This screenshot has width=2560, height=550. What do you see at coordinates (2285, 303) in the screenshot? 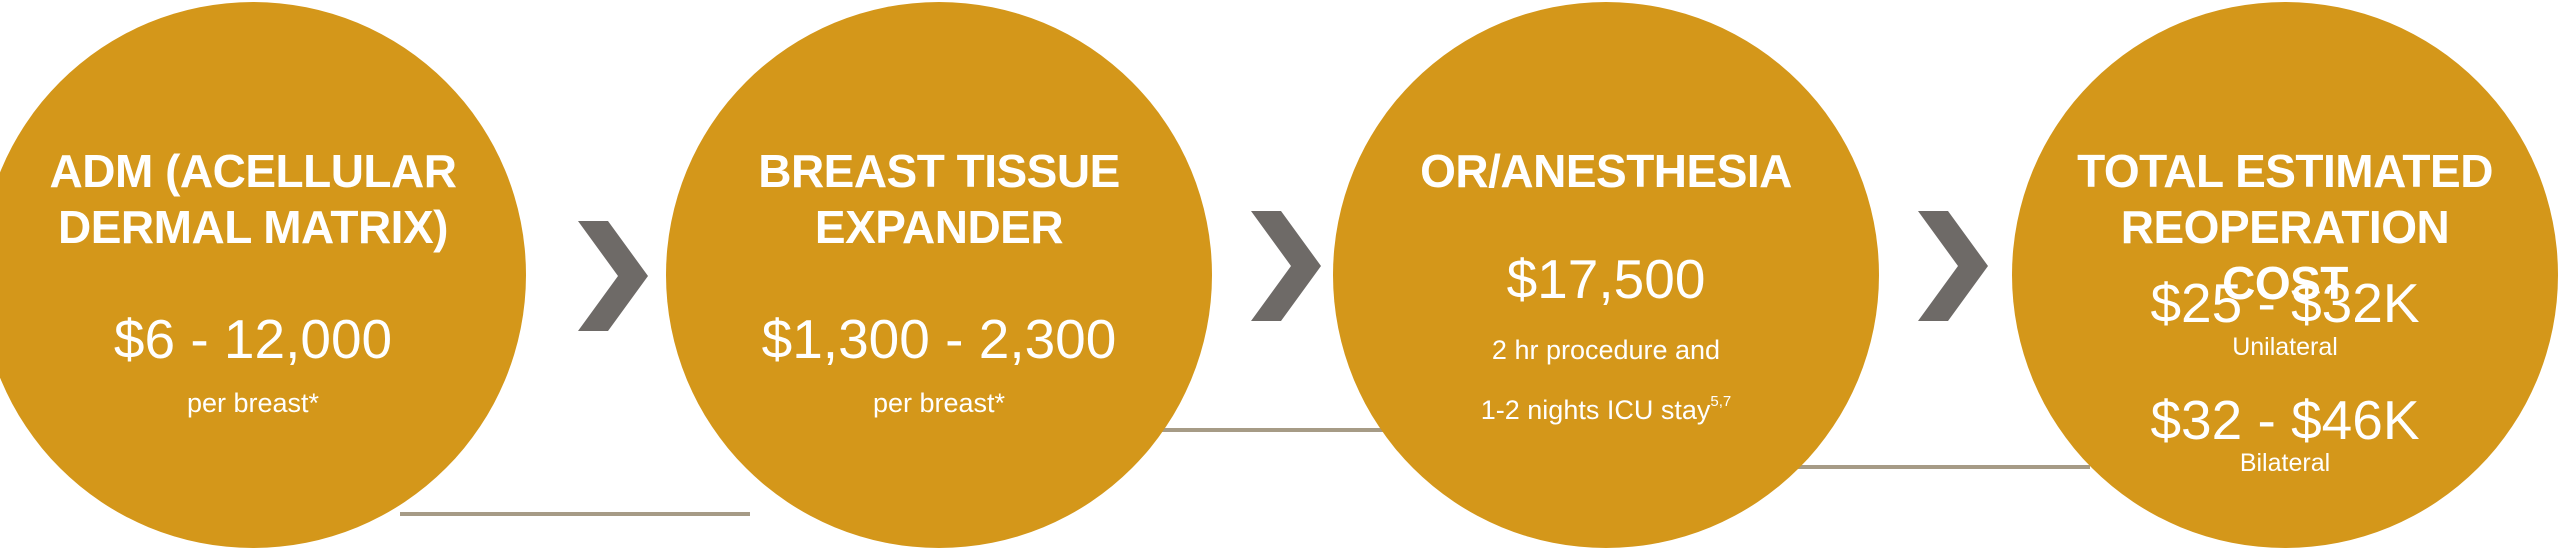
I see `unilateral-price: $25 - $32K` at bounding box center [2285, 303].